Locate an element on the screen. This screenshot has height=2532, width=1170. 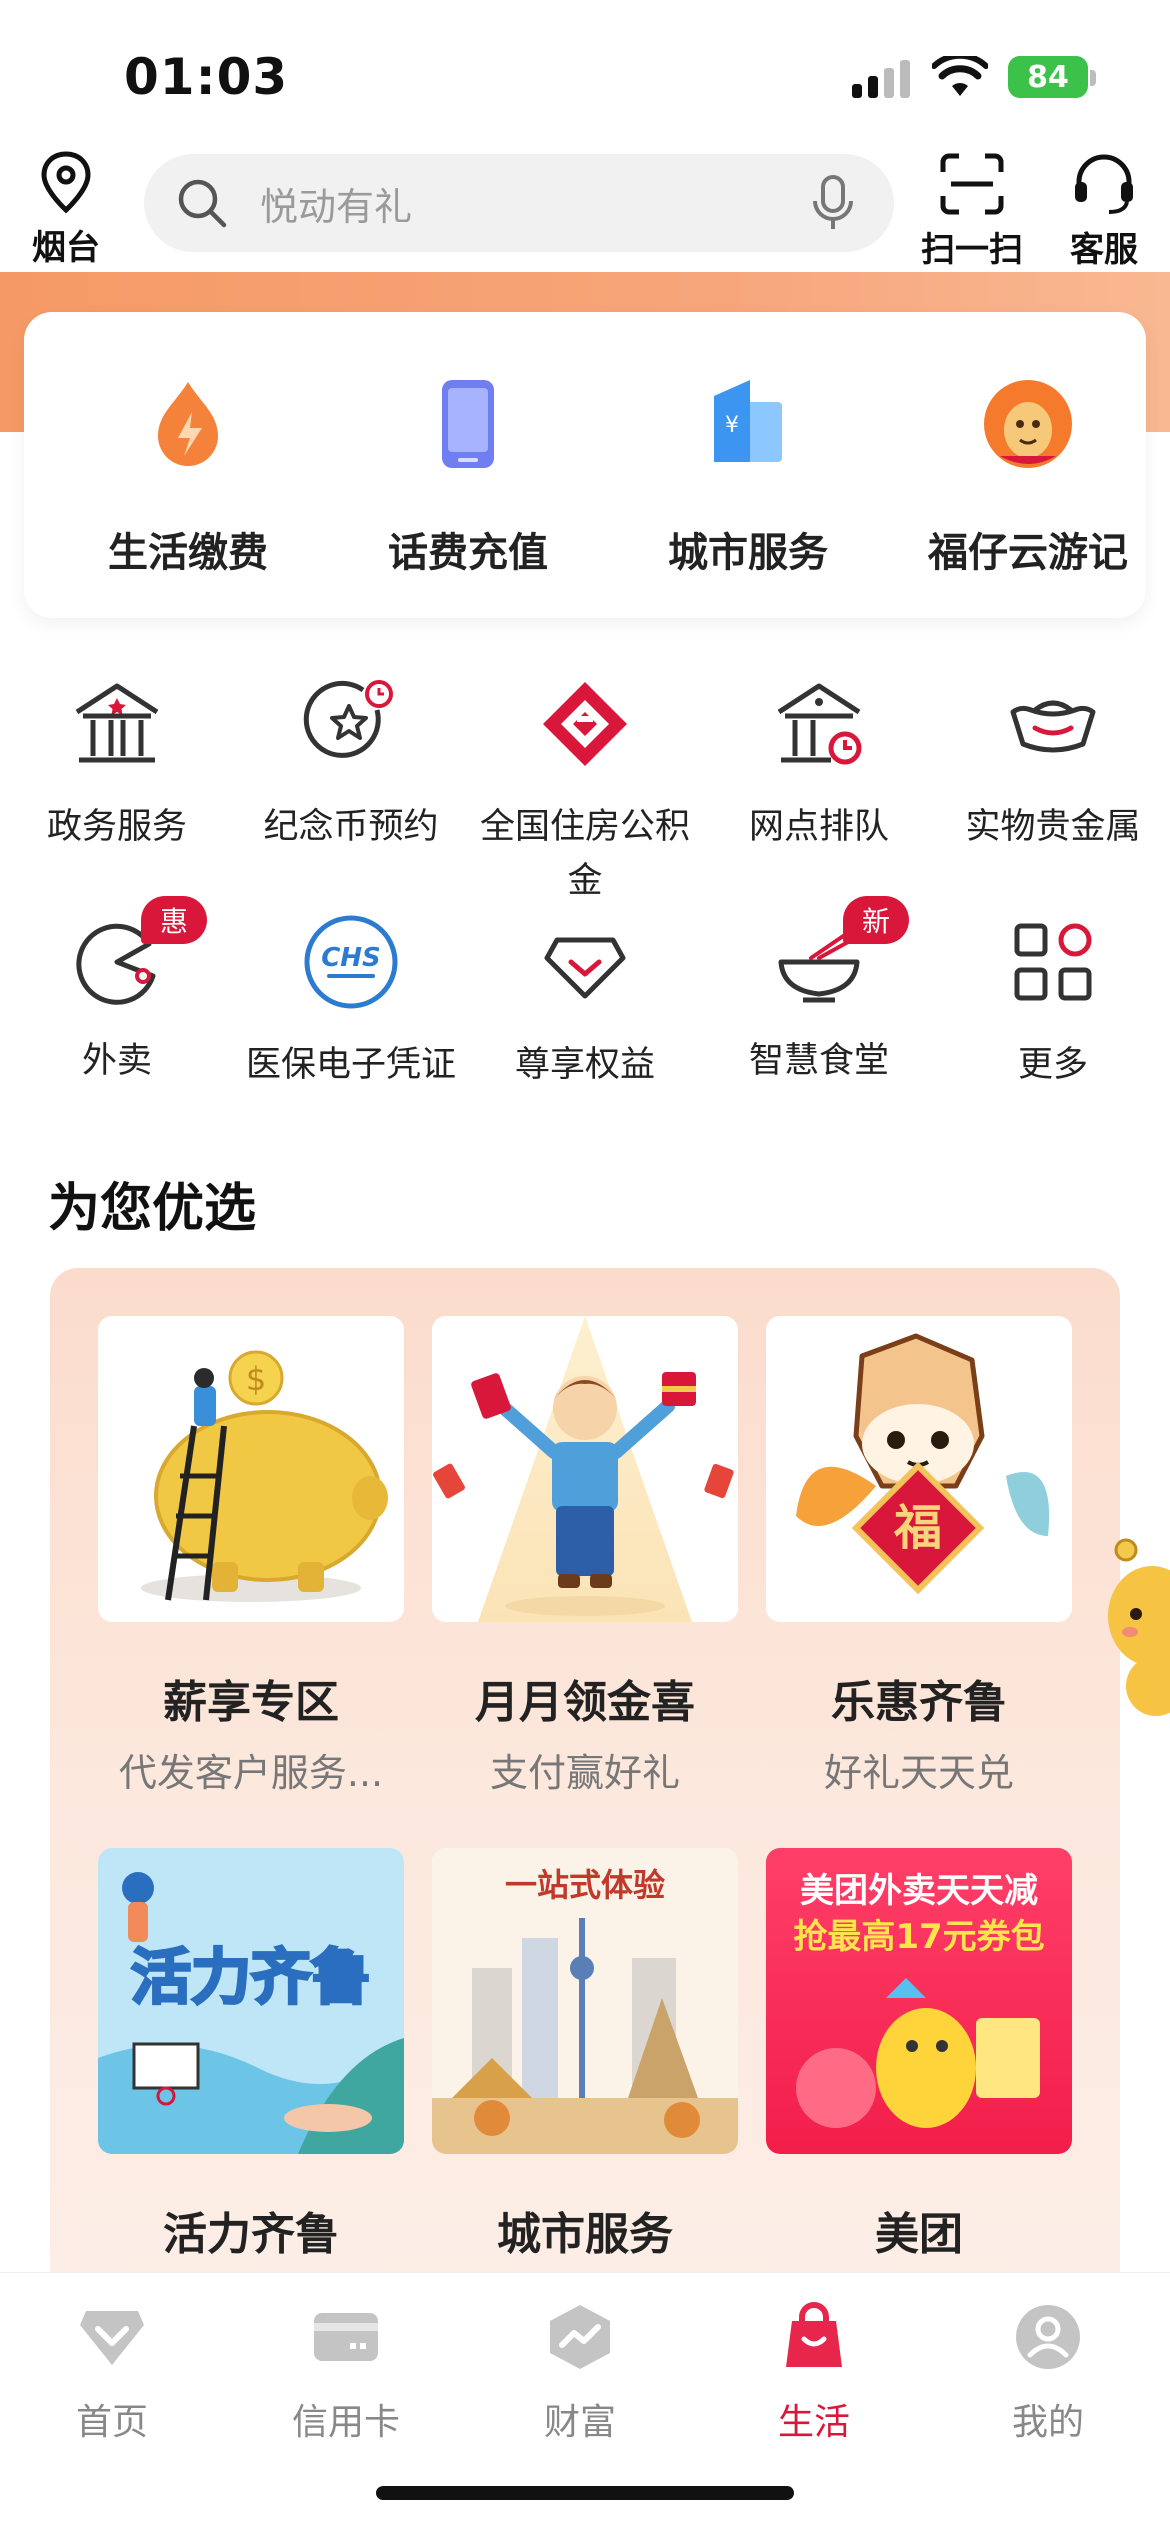
tab-label: 财富 is located at coordinates (579, 2422).